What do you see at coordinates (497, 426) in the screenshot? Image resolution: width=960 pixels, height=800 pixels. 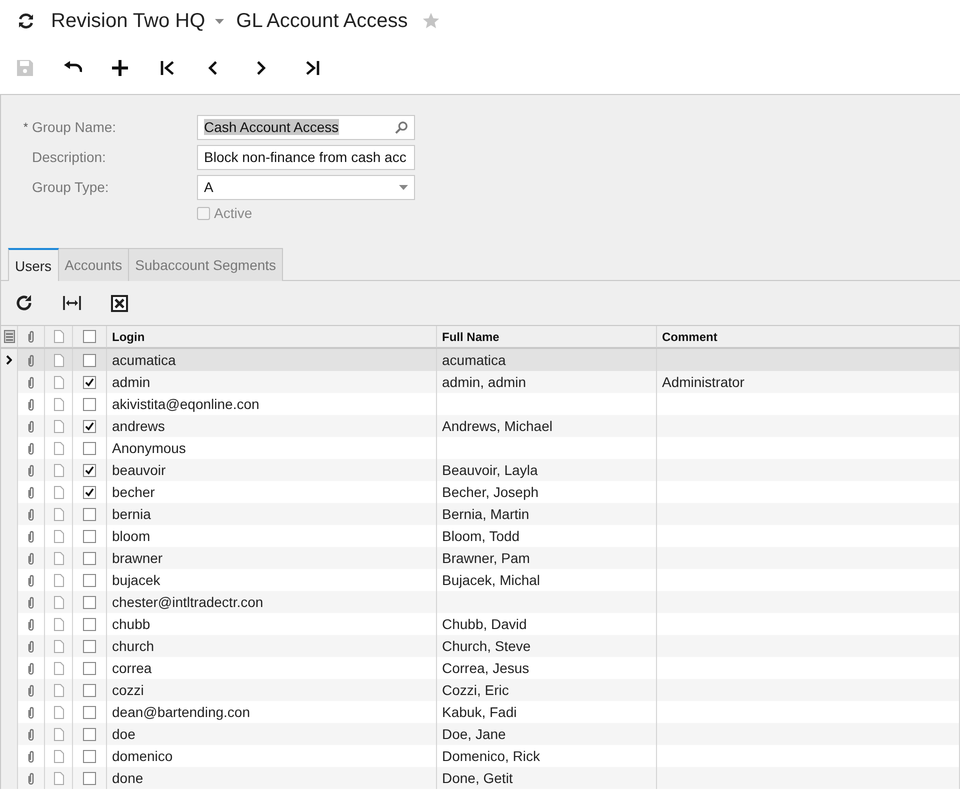 I see `table-cell: Andrews, Michael` at bounding box center [497, 426].